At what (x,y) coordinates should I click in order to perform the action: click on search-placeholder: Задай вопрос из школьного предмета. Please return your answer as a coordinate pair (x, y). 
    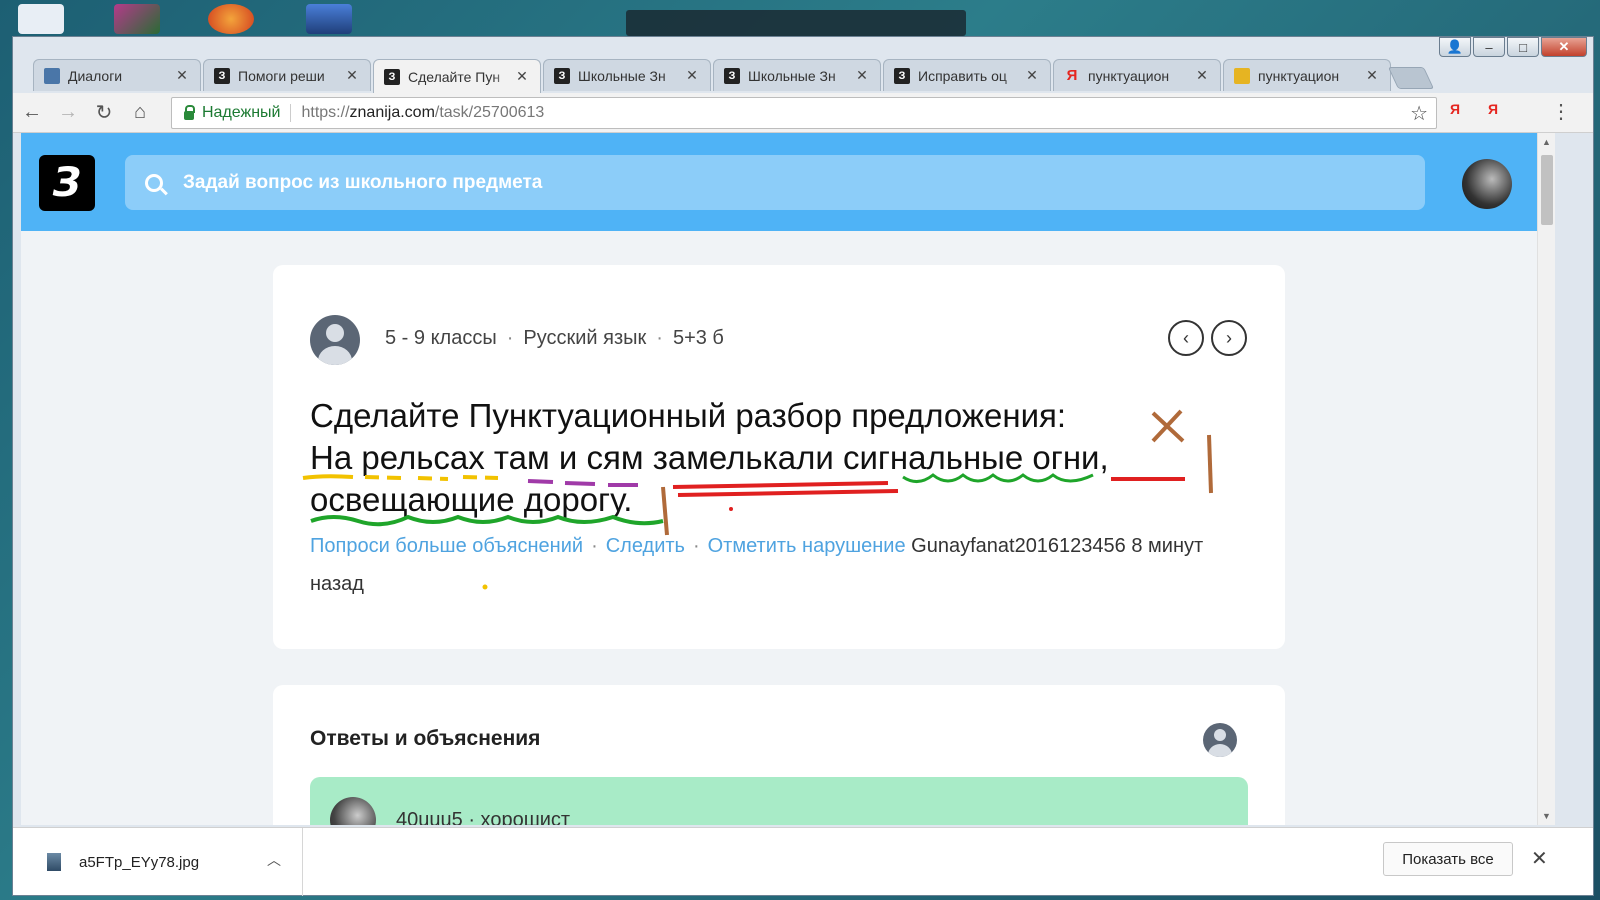
    Looking at the image, I should click on (363, 182).